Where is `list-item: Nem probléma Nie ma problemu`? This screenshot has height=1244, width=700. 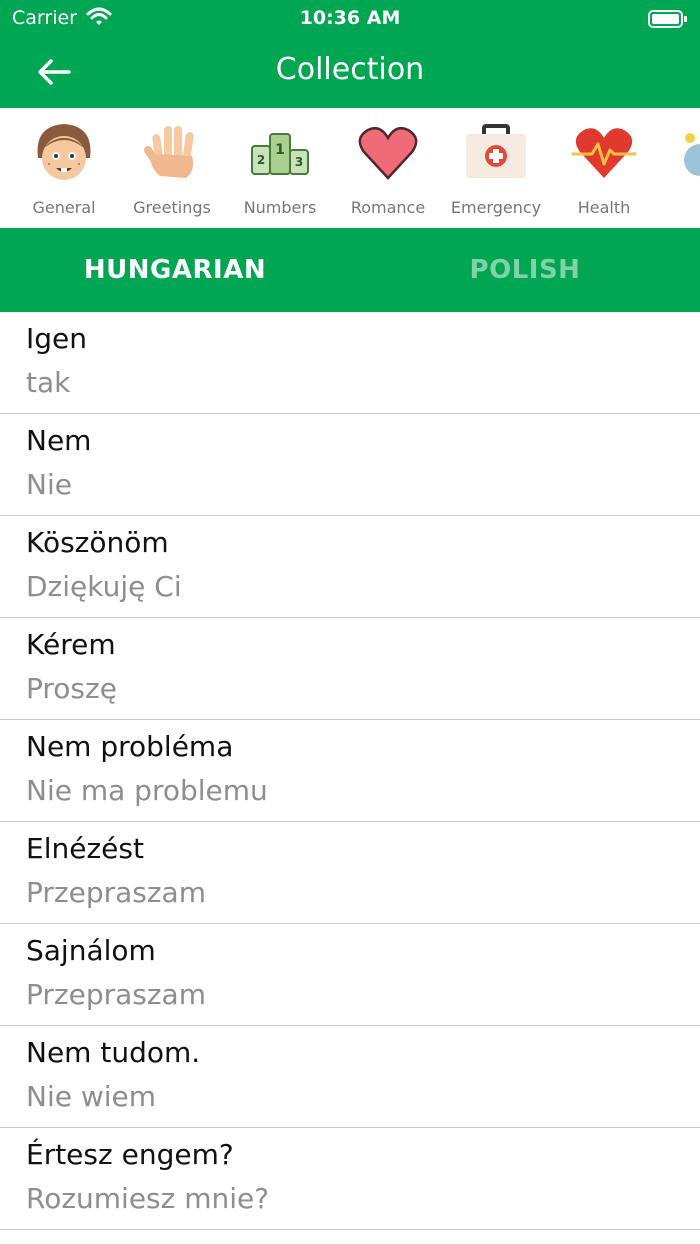 list-item: Nem probléma Nie ma problemu is located at coordinates (350, 771).